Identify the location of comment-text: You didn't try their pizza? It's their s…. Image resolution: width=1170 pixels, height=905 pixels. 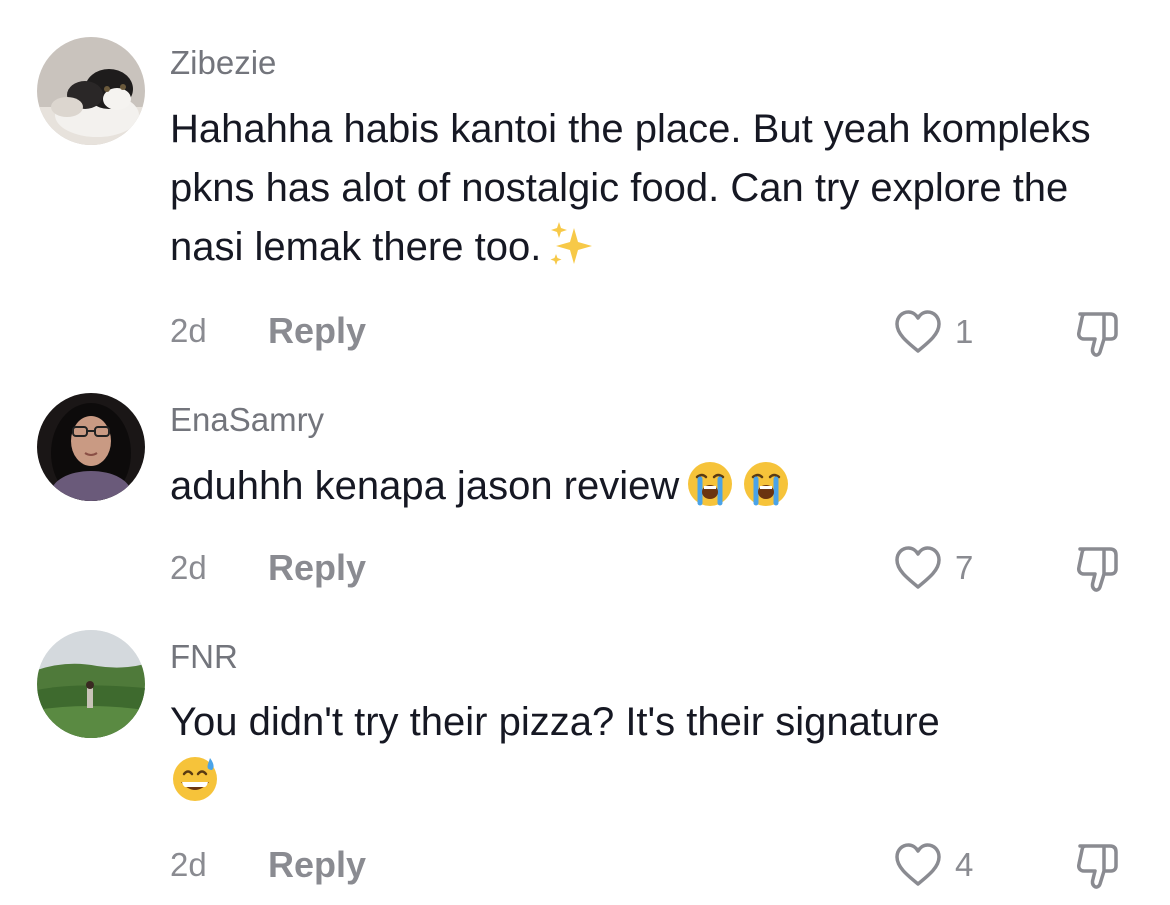
(650, 752).